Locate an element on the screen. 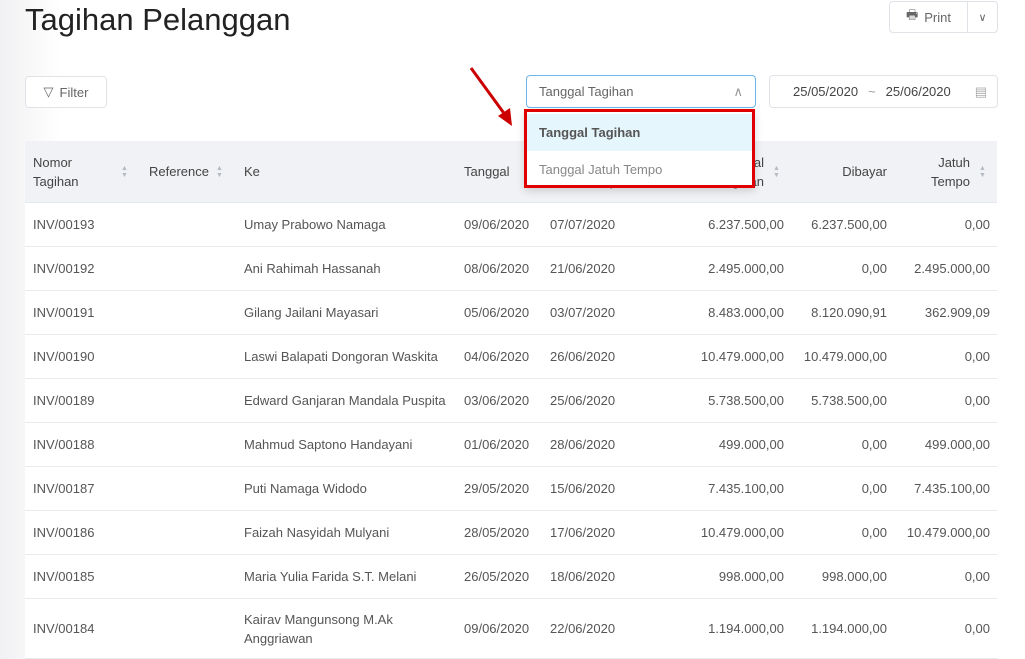  cell-ke: Mahmud Saptono Handayani is located at coordinates (328, 444).